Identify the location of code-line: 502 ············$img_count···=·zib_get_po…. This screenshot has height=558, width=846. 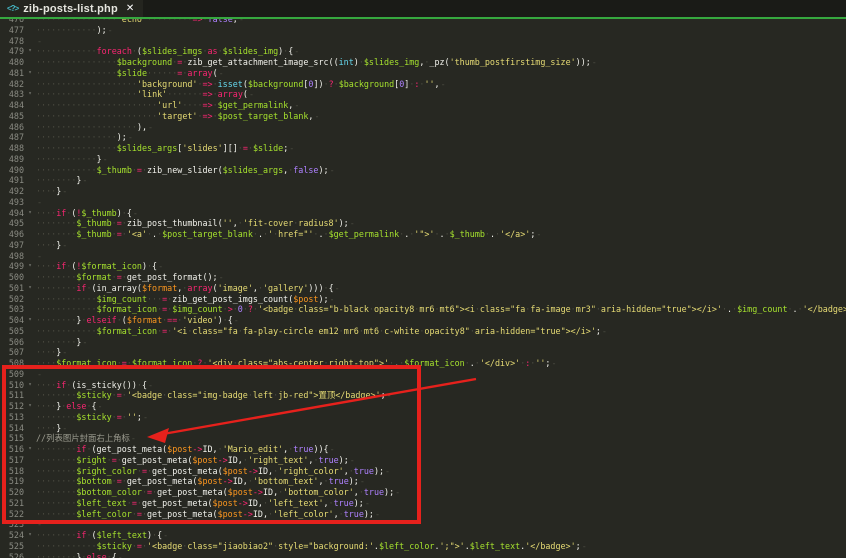
(423, 299).